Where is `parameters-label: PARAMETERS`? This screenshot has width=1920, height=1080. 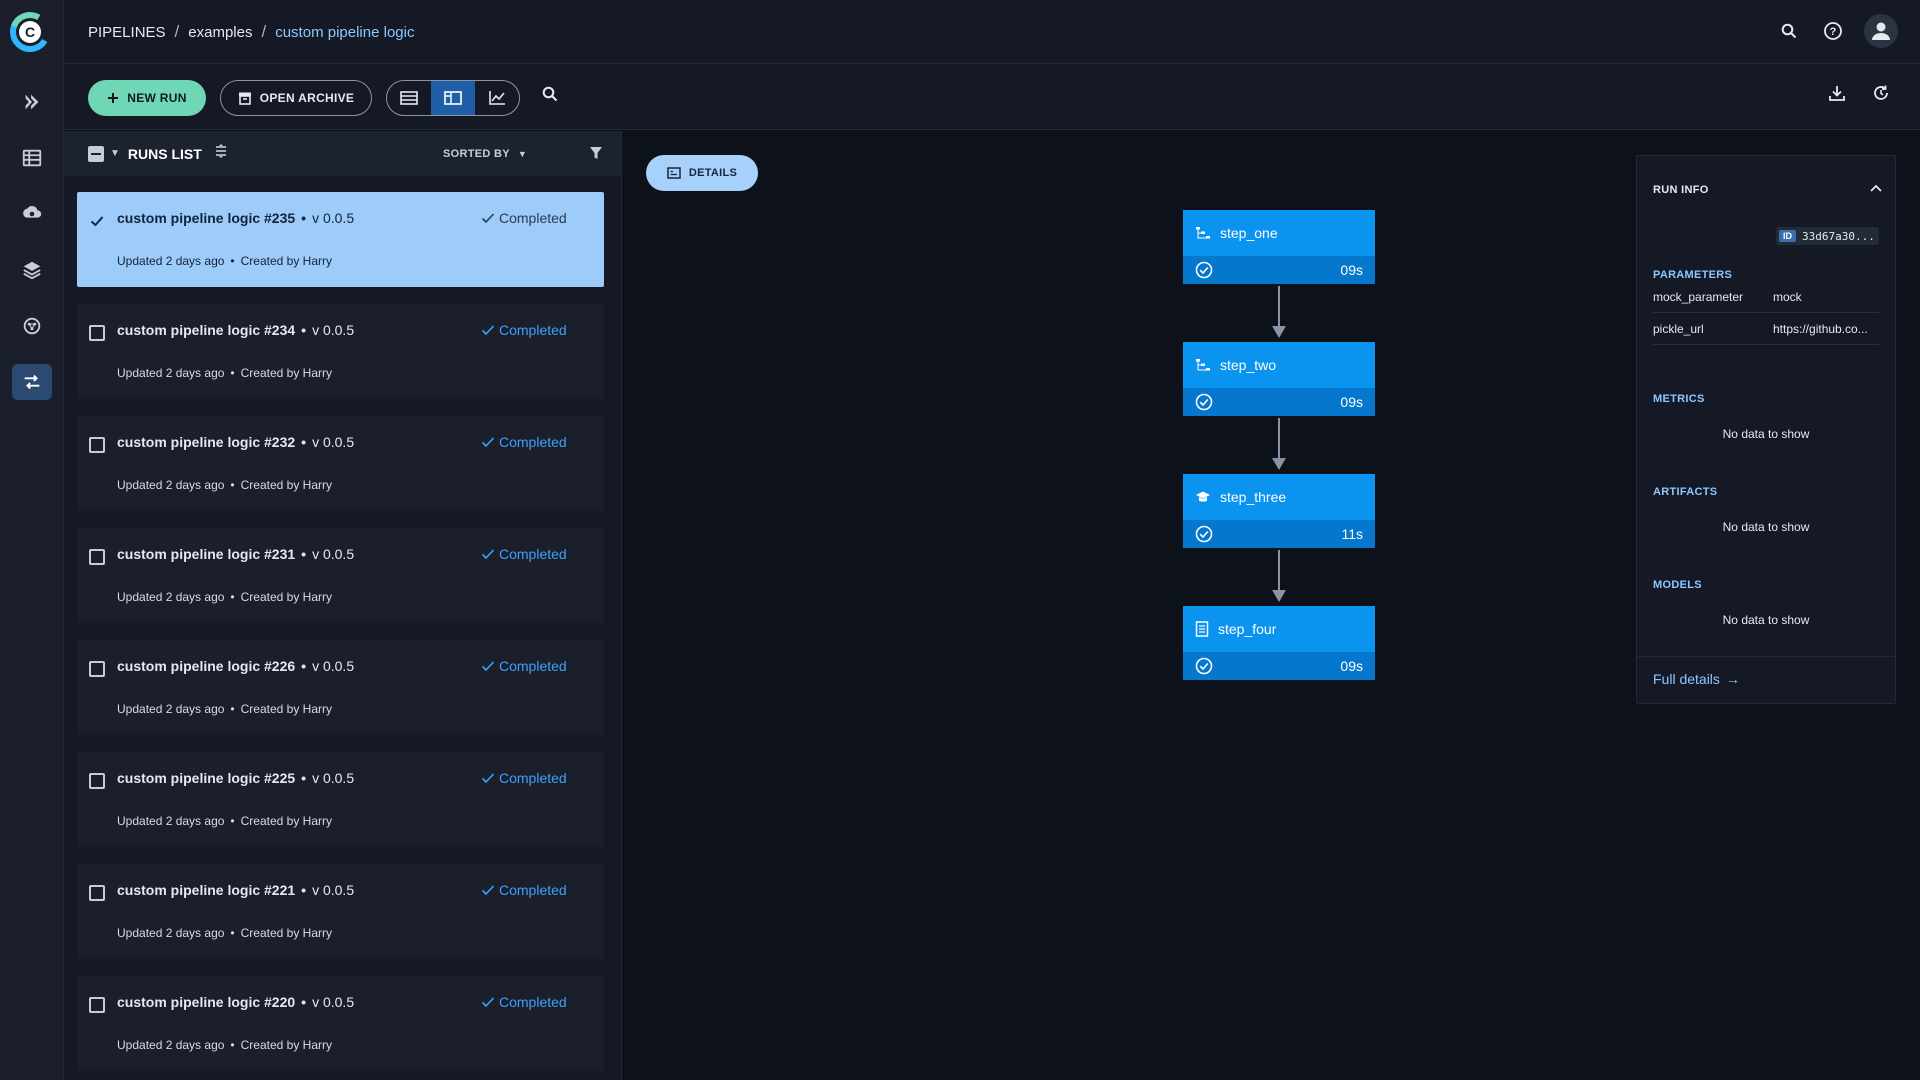
parameters-label: PARAMETERS is located at coordinates (1693, 275).